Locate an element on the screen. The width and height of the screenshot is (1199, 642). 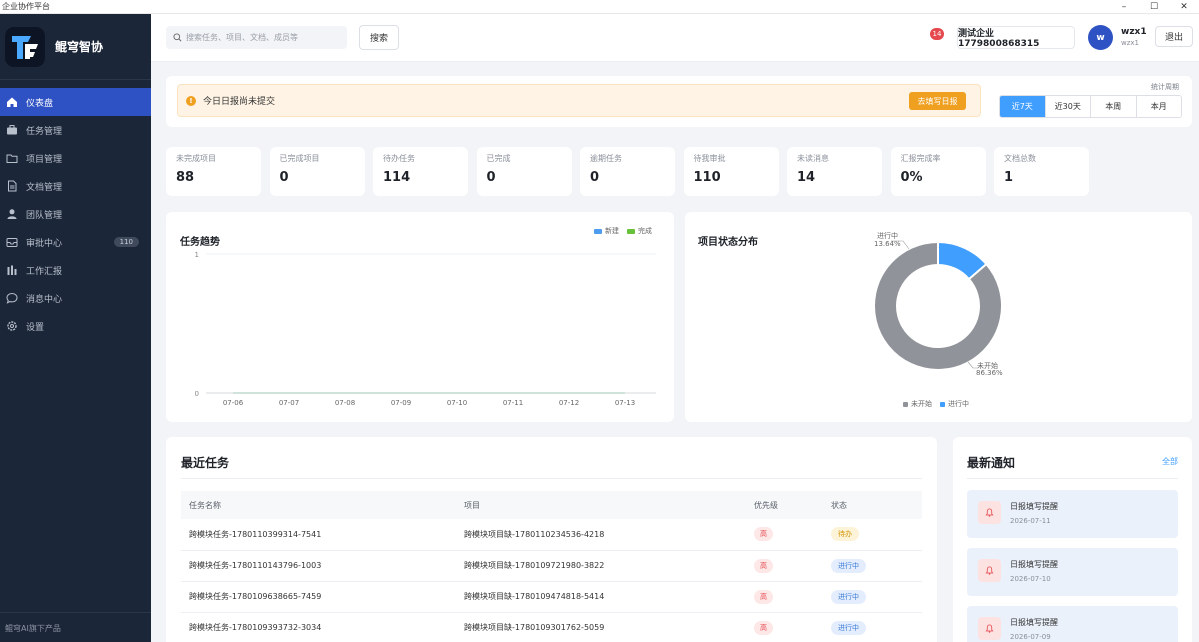
x-tick-label: 07-08 is located at coordinates (345, 403).